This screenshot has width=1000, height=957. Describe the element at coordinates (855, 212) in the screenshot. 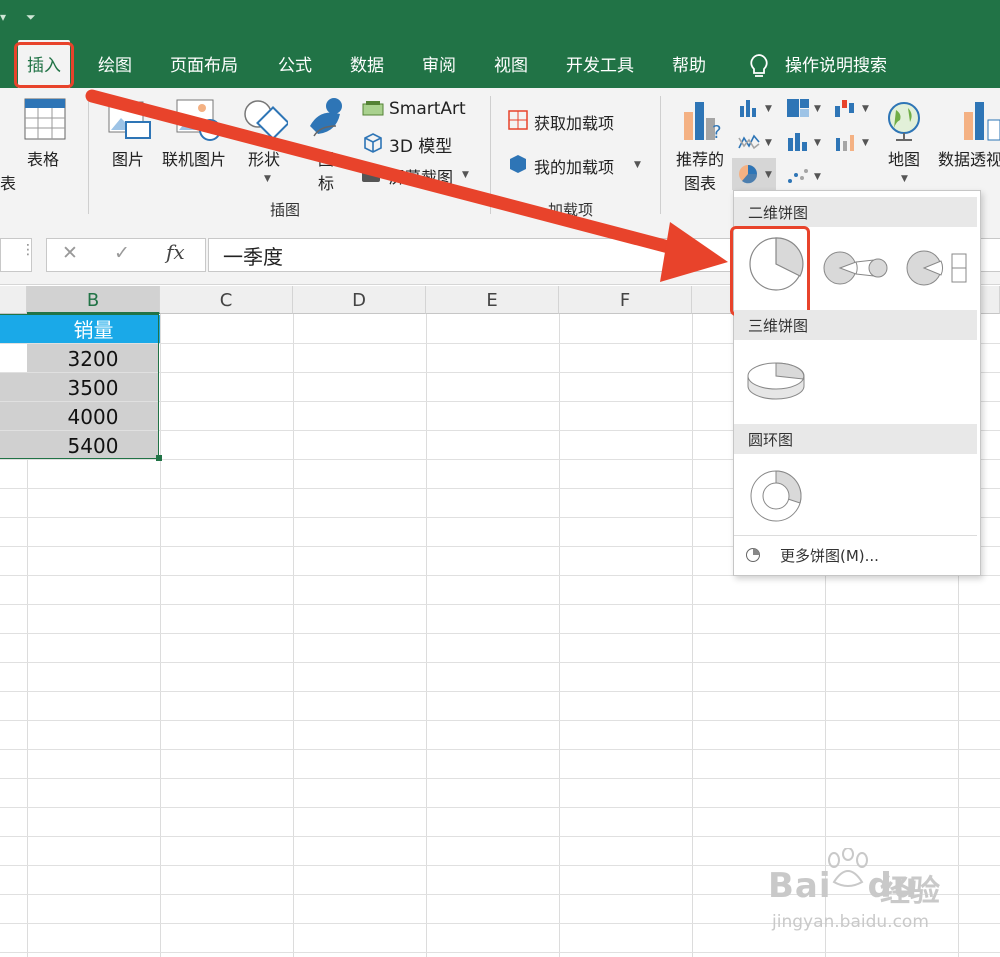

I see `section-2d-pie: 二维饼图` at that location.